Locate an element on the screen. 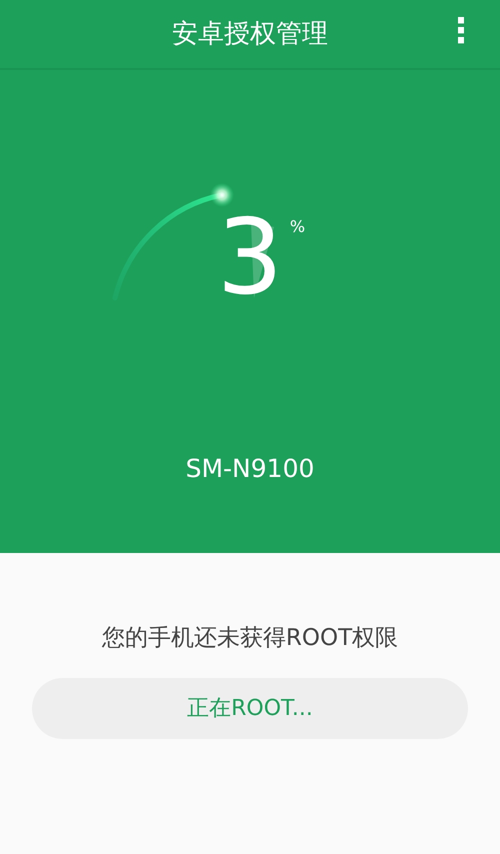 The image size is (500, 854). device-model: SM-N9100 is located at coordinates (250, 469).